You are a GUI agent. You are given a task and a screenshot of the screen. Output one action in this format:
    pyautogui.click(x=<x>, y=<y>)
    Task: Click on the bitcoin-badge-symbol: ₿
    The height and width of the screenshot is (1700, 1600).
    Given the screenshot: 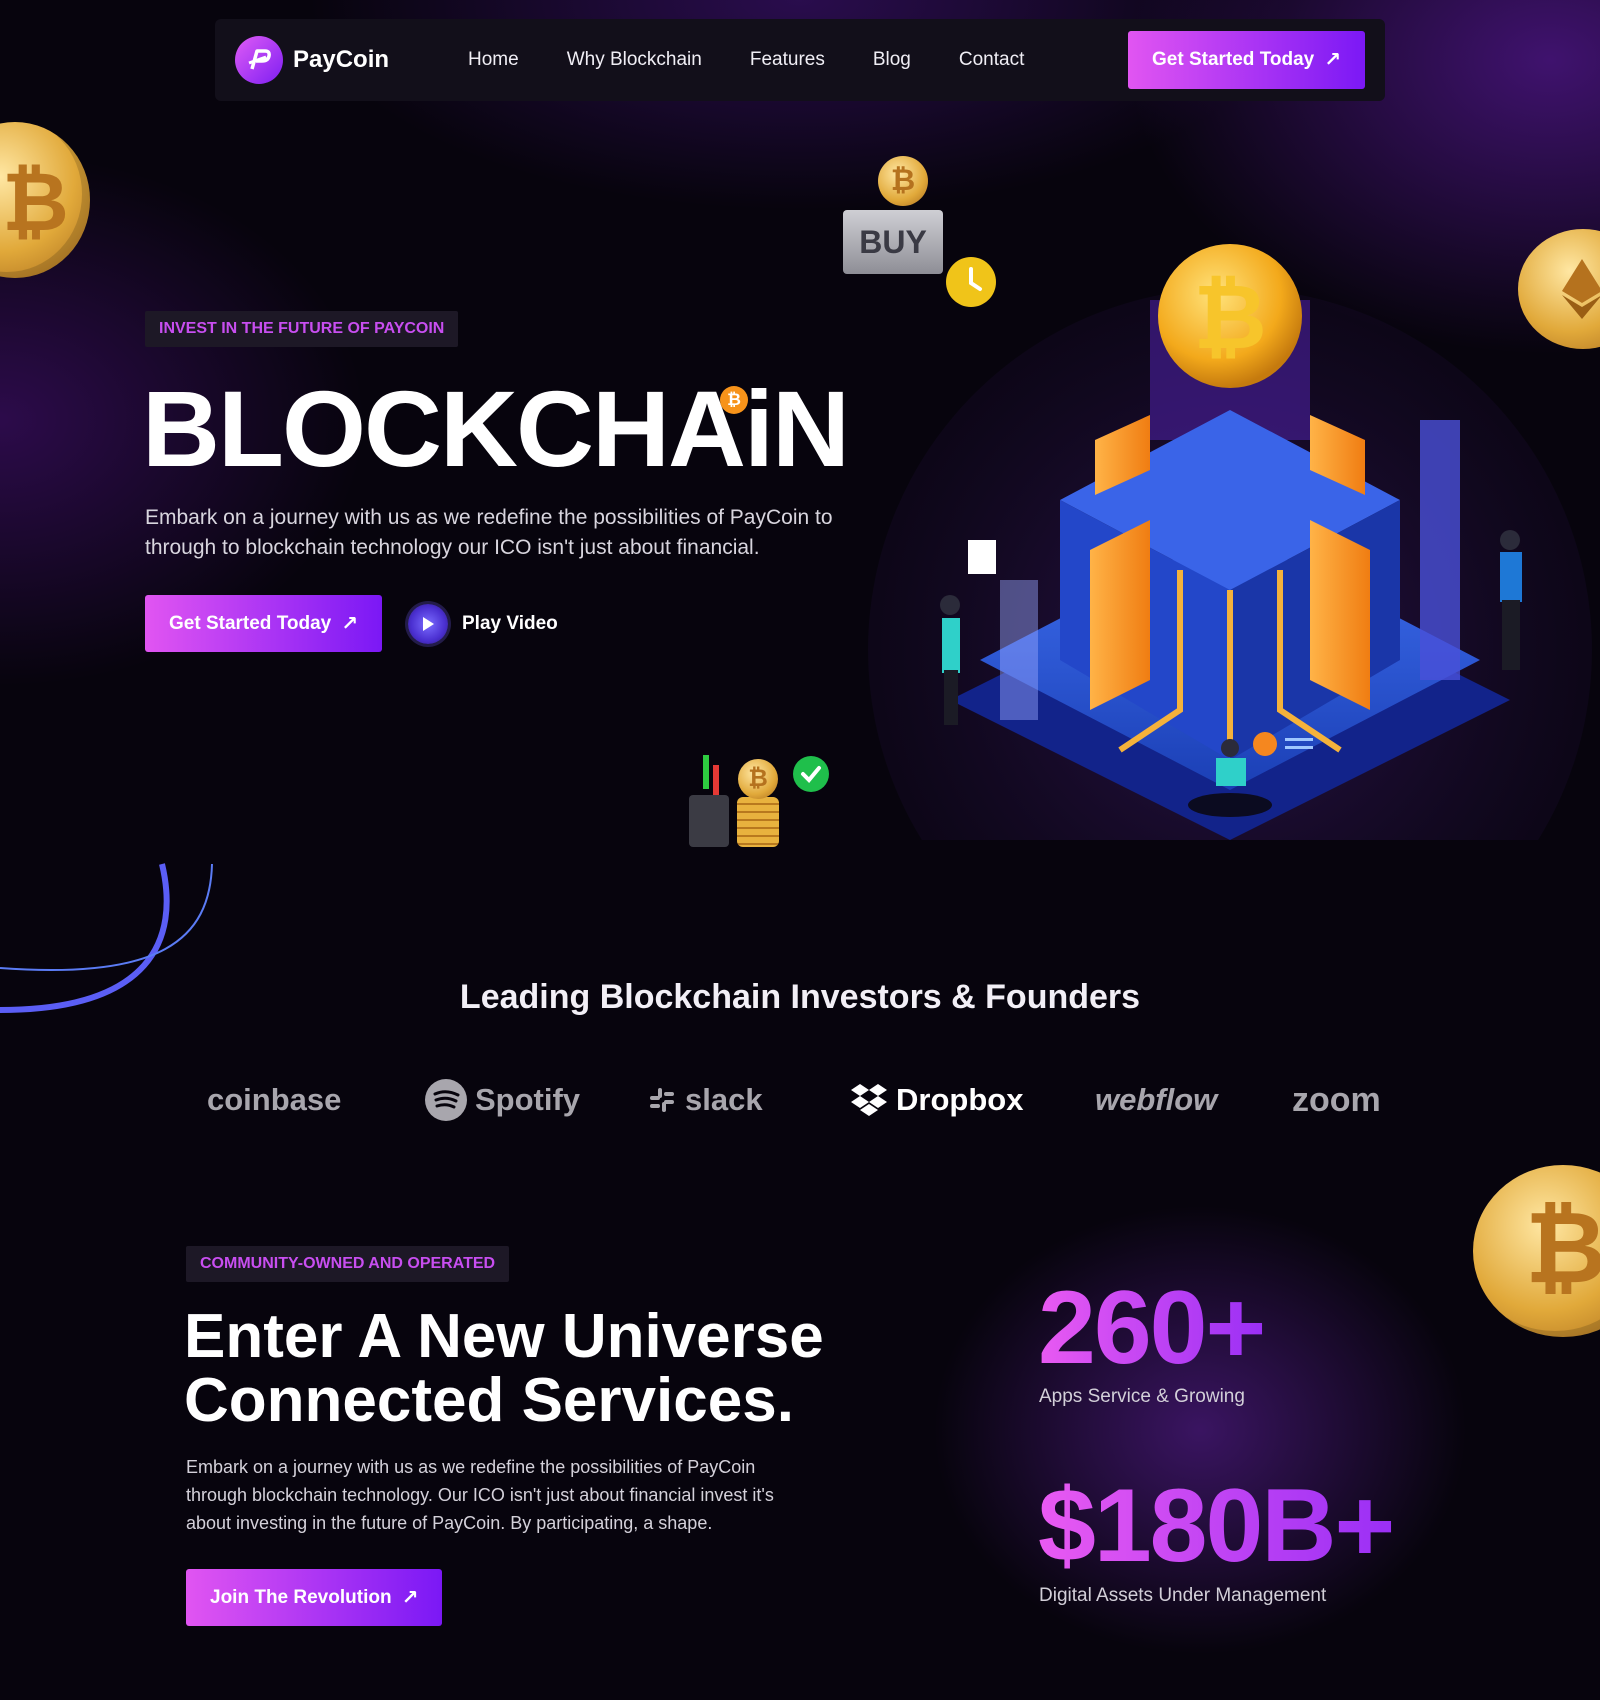 What is the action you would take?
    pyautogui.click(x=734, y=399)
    